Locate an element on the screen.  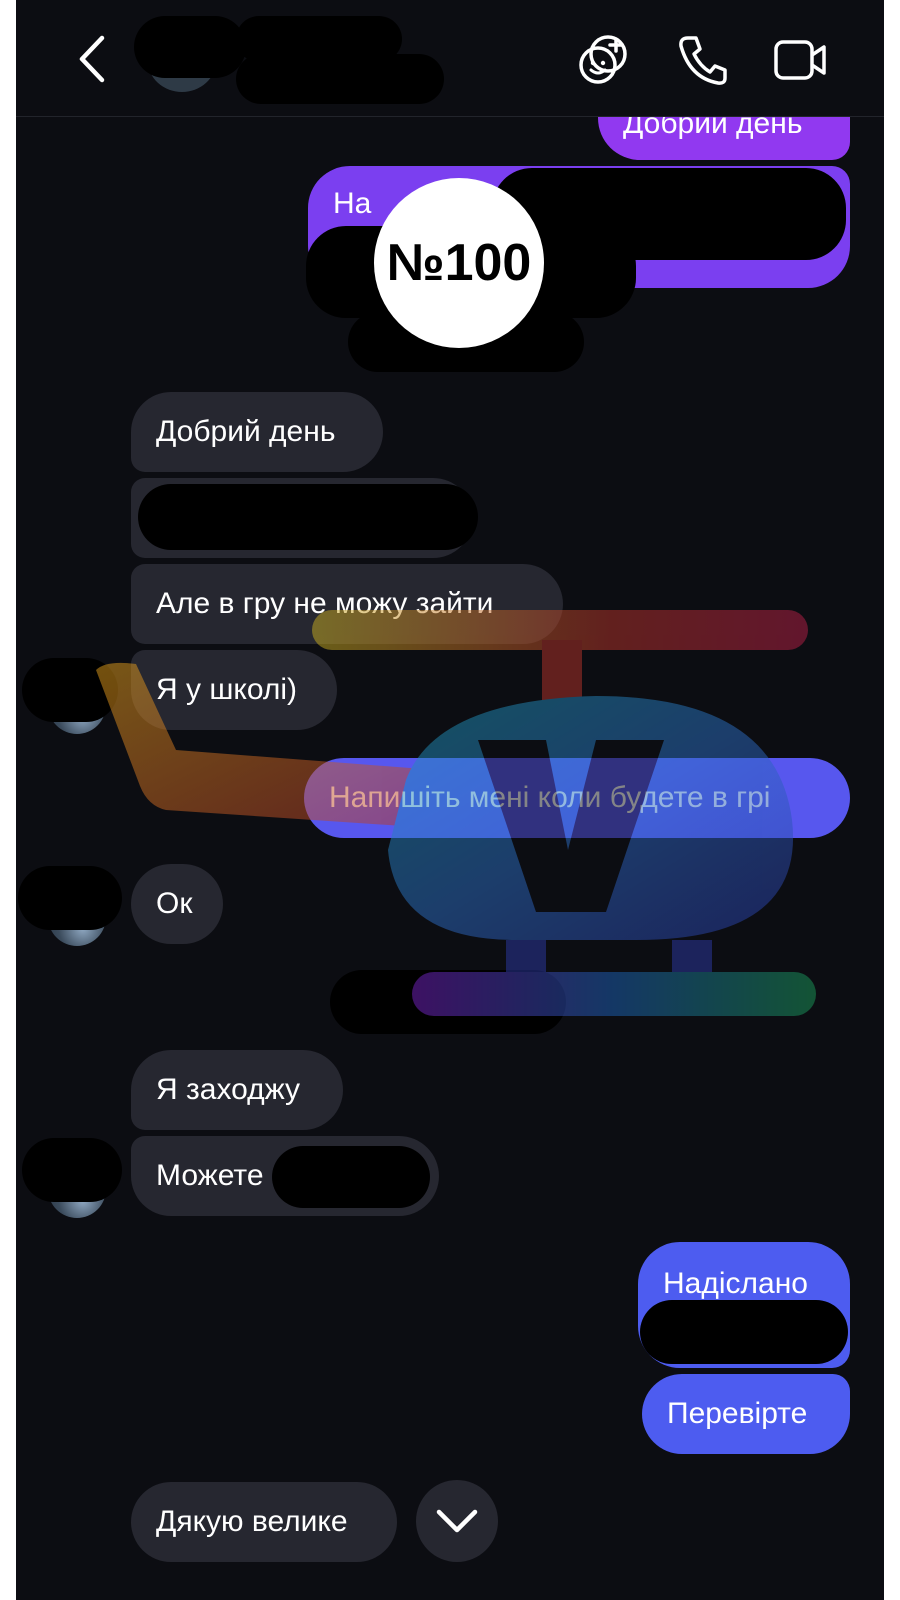
incoming-message: Добрий день is located at coordinates (257, 432).